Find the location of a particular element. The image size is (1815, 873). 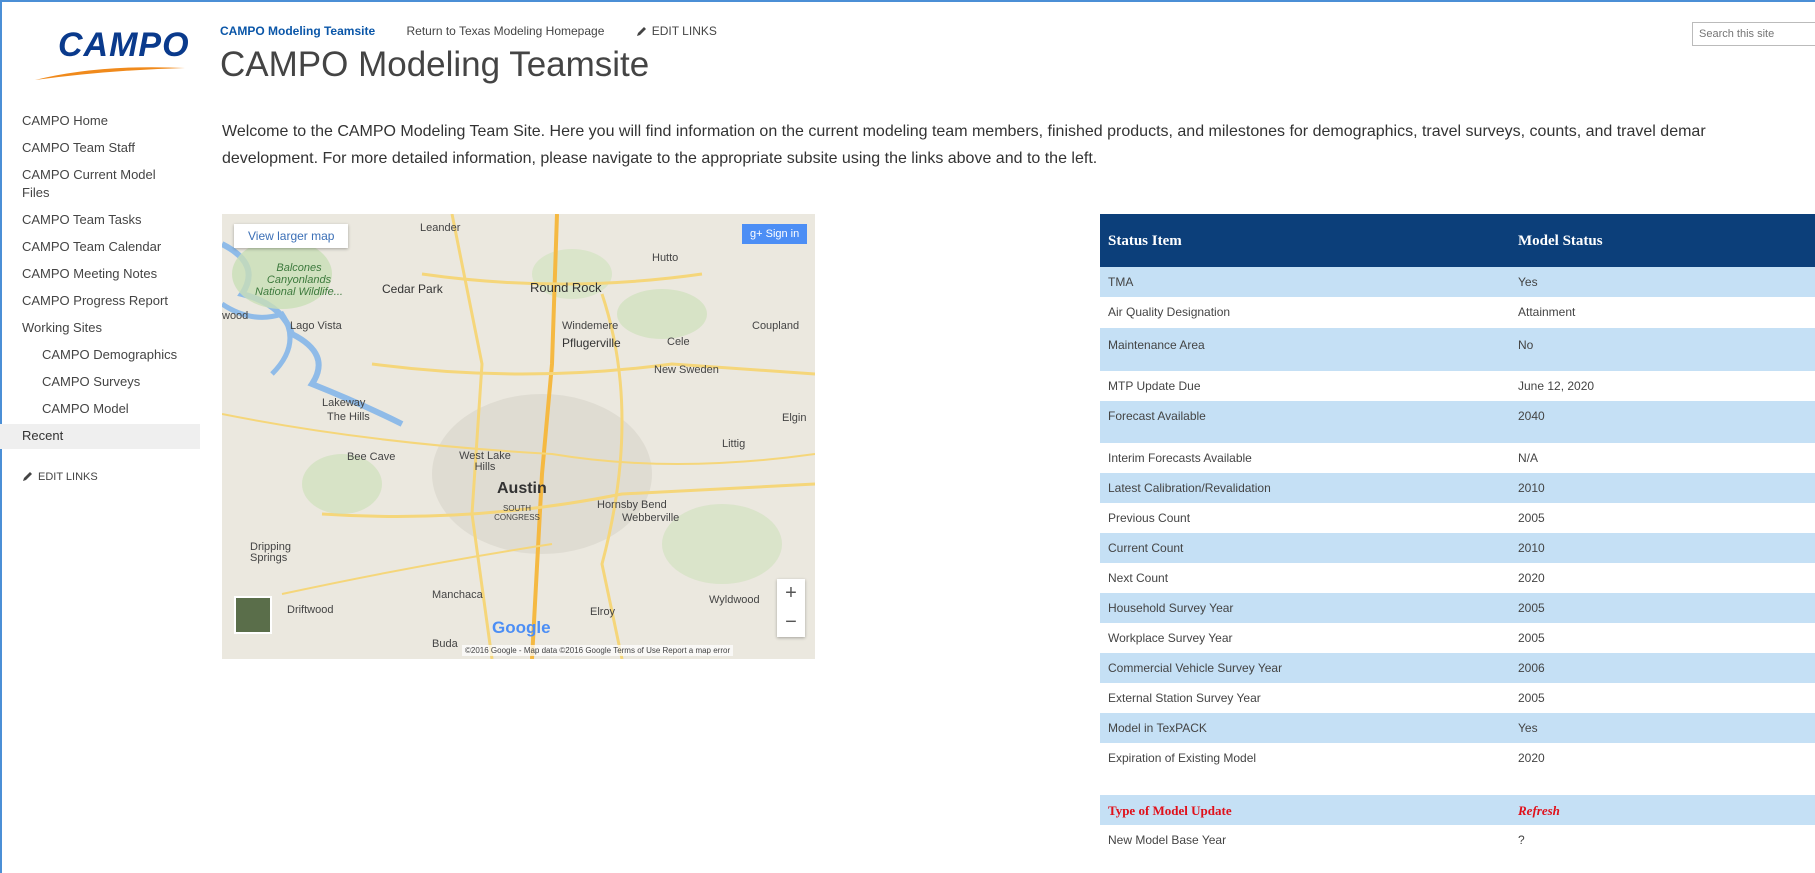

status-value: 2006 is located at coordinates (1531, 668).